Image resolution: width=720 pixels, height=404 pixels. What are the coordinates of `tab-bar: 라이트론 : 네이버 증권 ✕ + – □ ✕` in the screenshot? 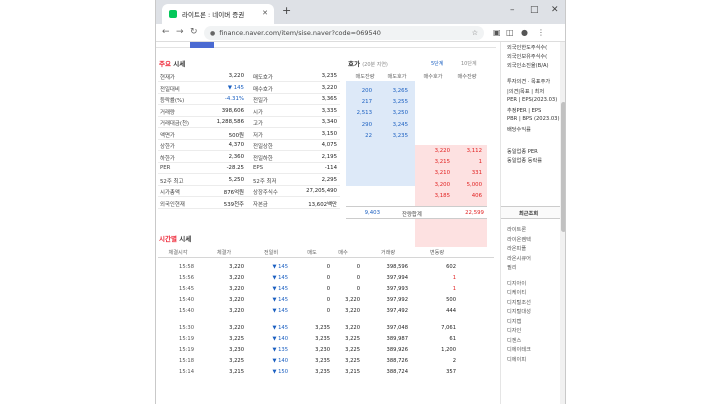 It's located at (360, 12).